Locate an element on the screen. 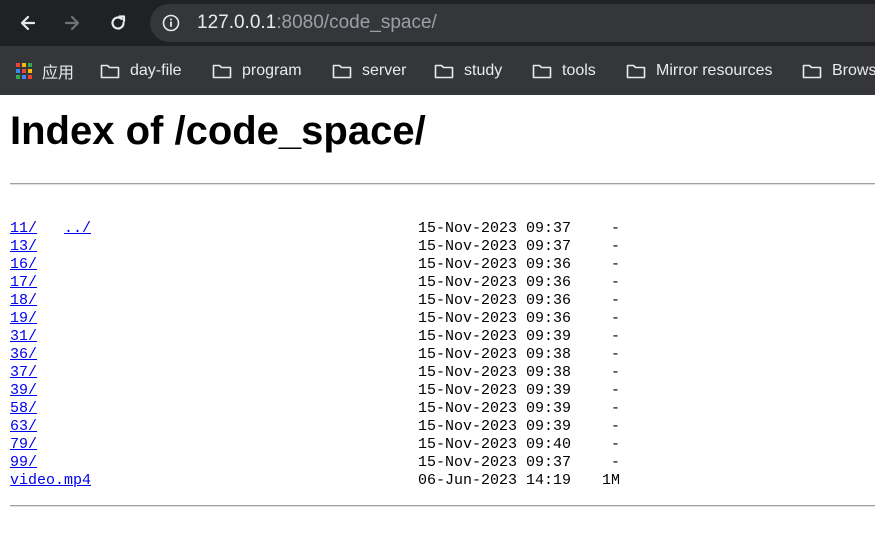 The height and width of the screenshot is (553, 875). bookmark-label: program is located at coordinates (272, 70).